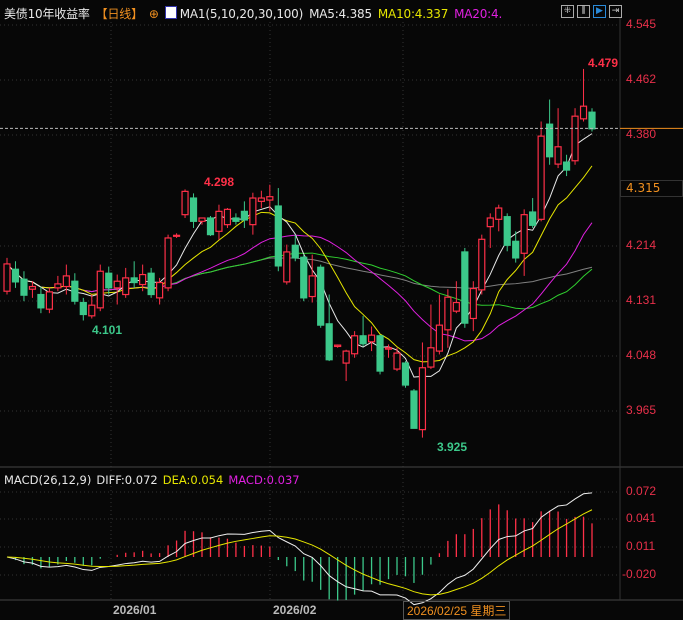  What do you see at coordinates (641, 410) in the screenshot?
I see `y-tick: 3.965` at bounding box center [641, 410].